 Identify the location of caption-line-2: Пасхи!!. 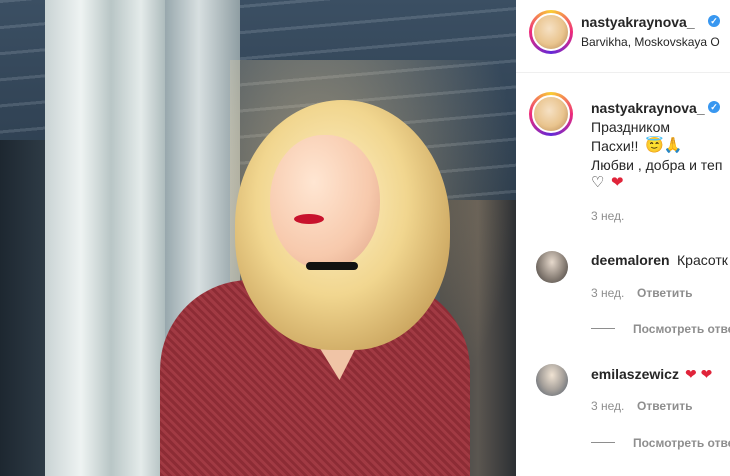
(615, 146).